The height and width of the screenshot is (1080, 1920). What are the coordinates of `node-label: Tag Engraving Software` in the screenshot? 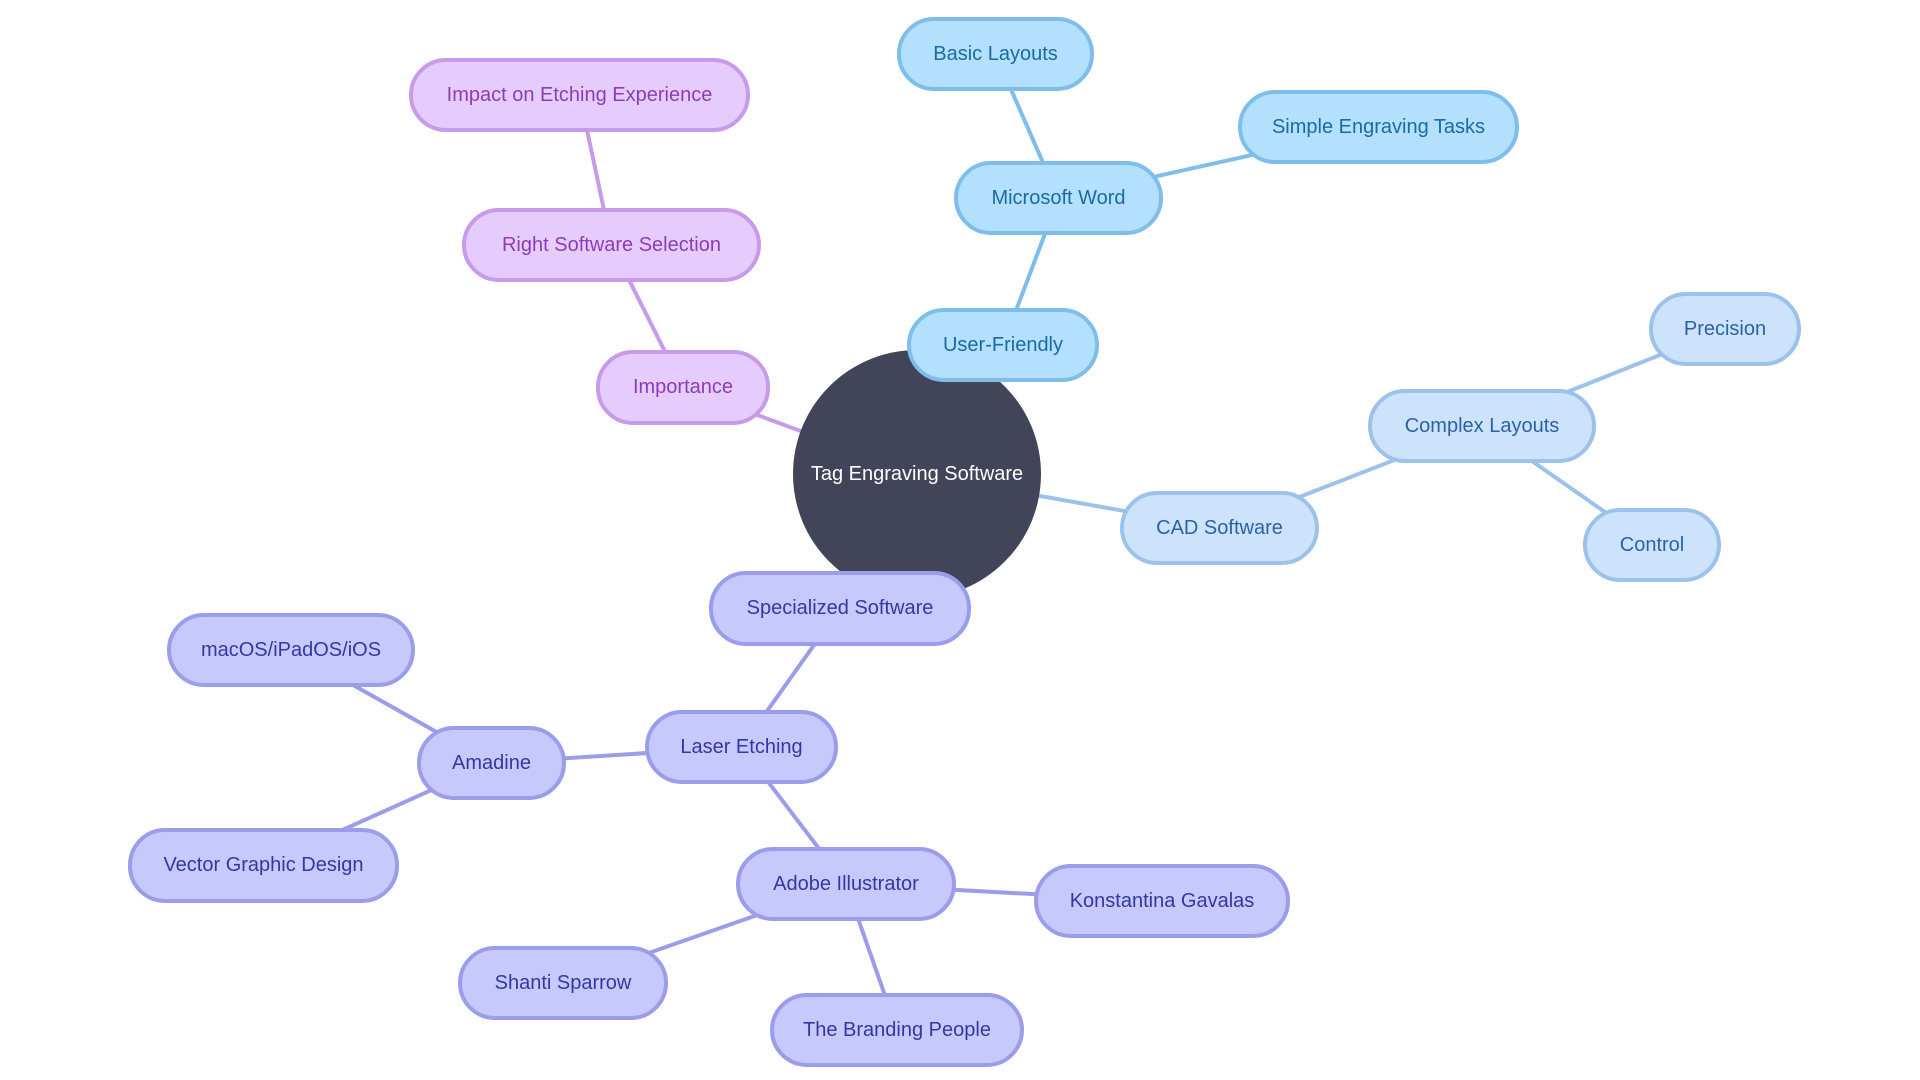 It's located at (917, 473).